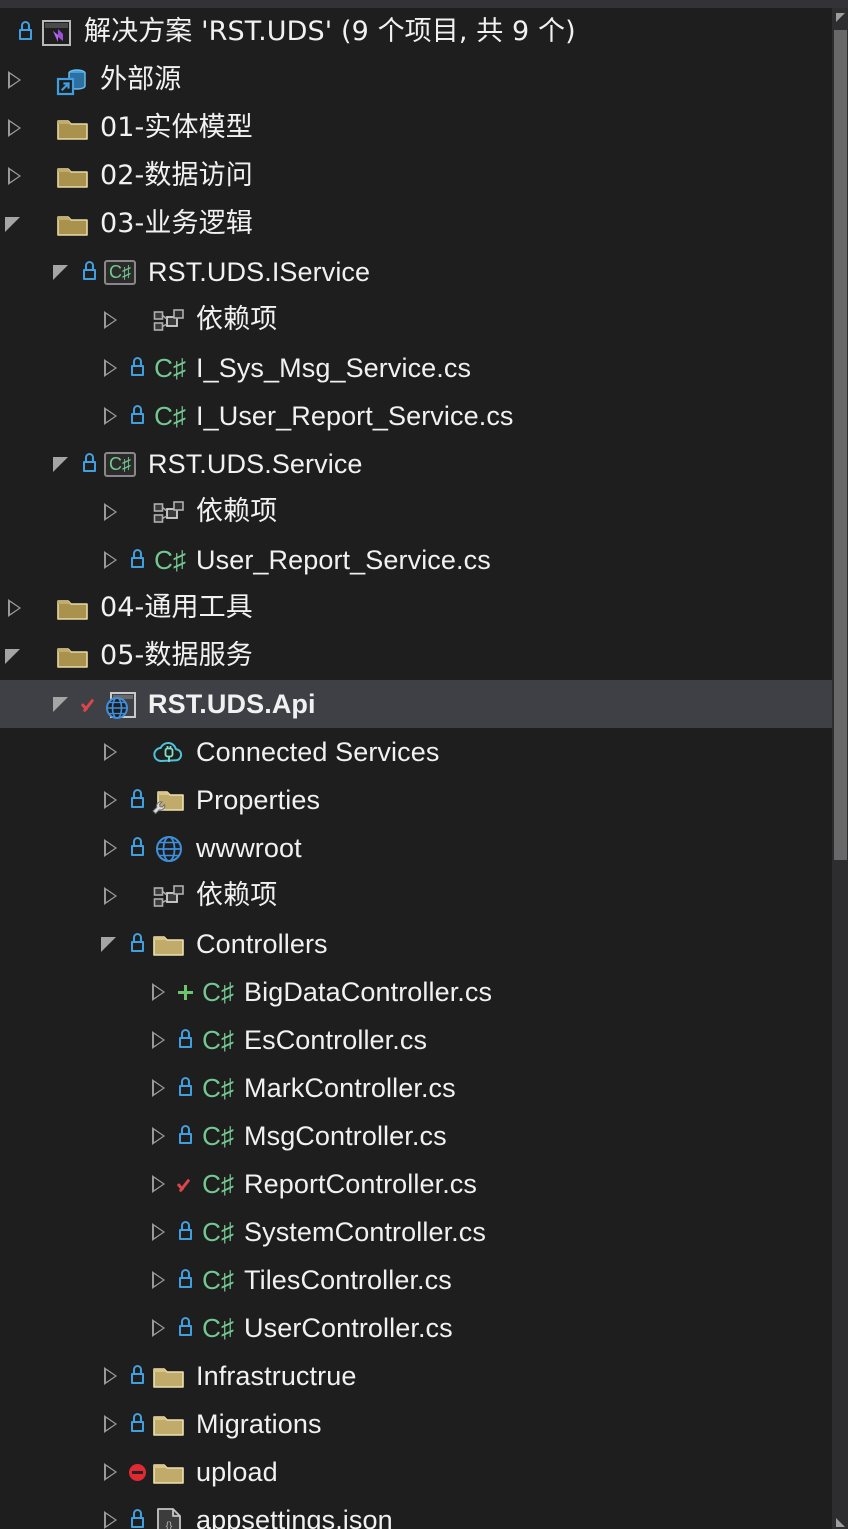 The image size is (848, 1529). Describe the element at coordinates (416, 944) in the screenshot. I see `tree-row: Controllers` at that location.